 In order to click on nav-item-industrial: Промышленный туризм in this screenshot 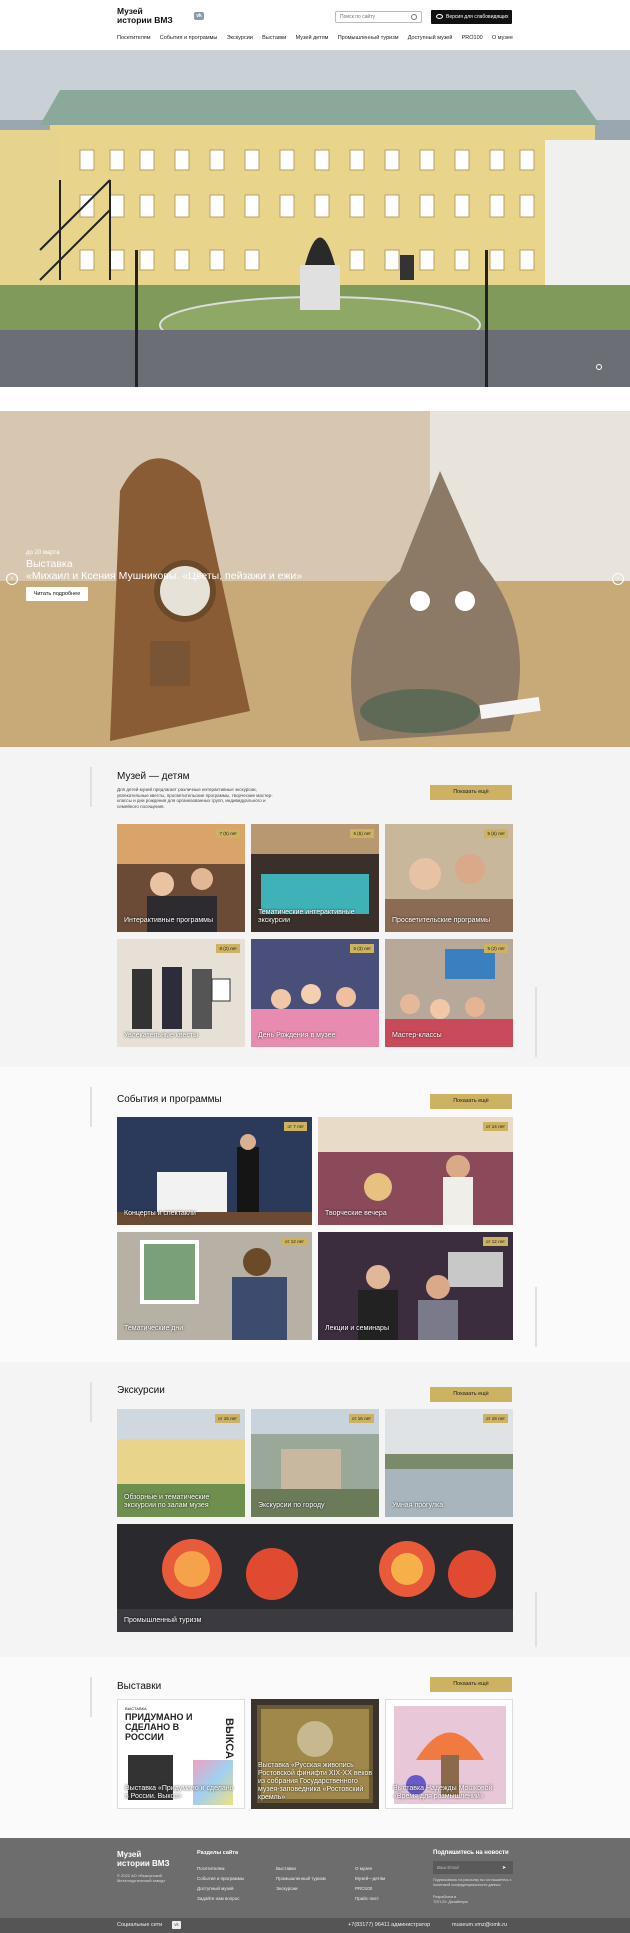, I will do `click(368, 40)`.